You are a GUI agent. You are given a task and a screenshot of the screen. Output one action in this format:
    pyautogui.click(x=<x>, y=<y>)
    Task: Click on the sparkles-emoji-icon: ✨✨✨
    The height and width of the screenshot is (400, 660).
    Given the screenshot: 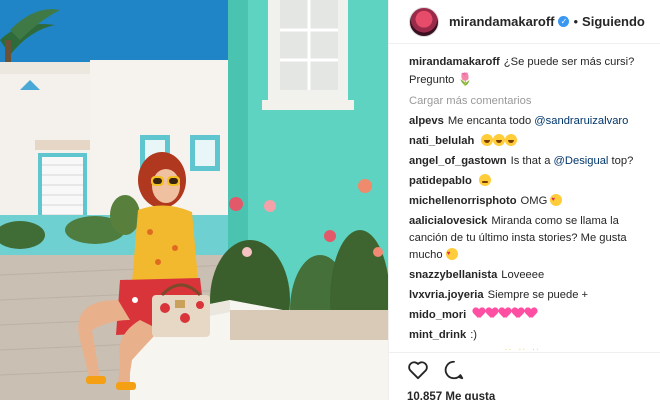 What is the action you would take?
    pyautogui.click(x=521, y=349)
    